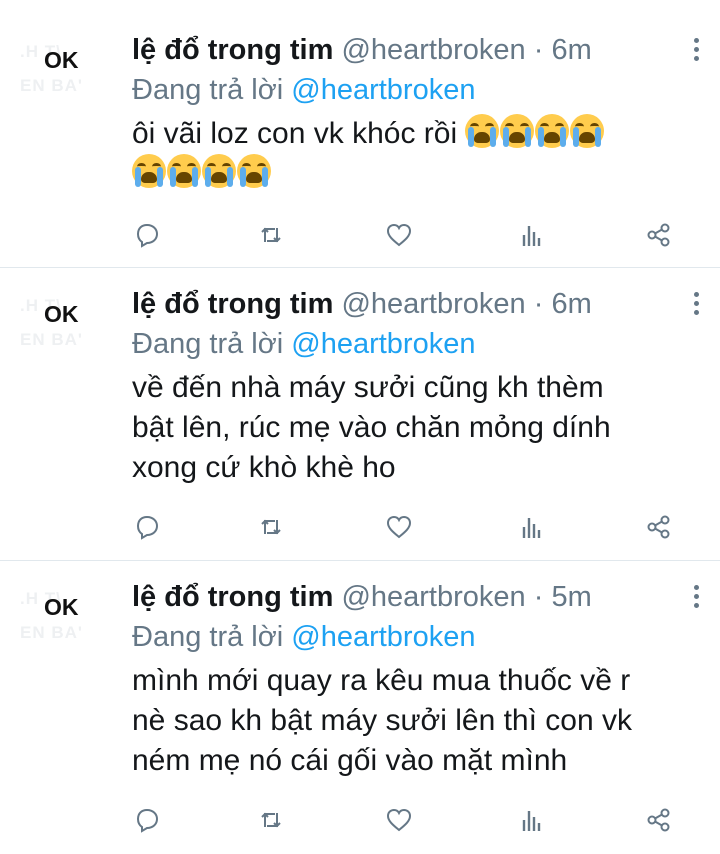 The width and height of the screenshot is (720, 854). Describe the element at coordinates (381, 680) in the screenshot. I see `tweet-text-line: mình mới quay ra kêu mua thuốc về r` at that location.